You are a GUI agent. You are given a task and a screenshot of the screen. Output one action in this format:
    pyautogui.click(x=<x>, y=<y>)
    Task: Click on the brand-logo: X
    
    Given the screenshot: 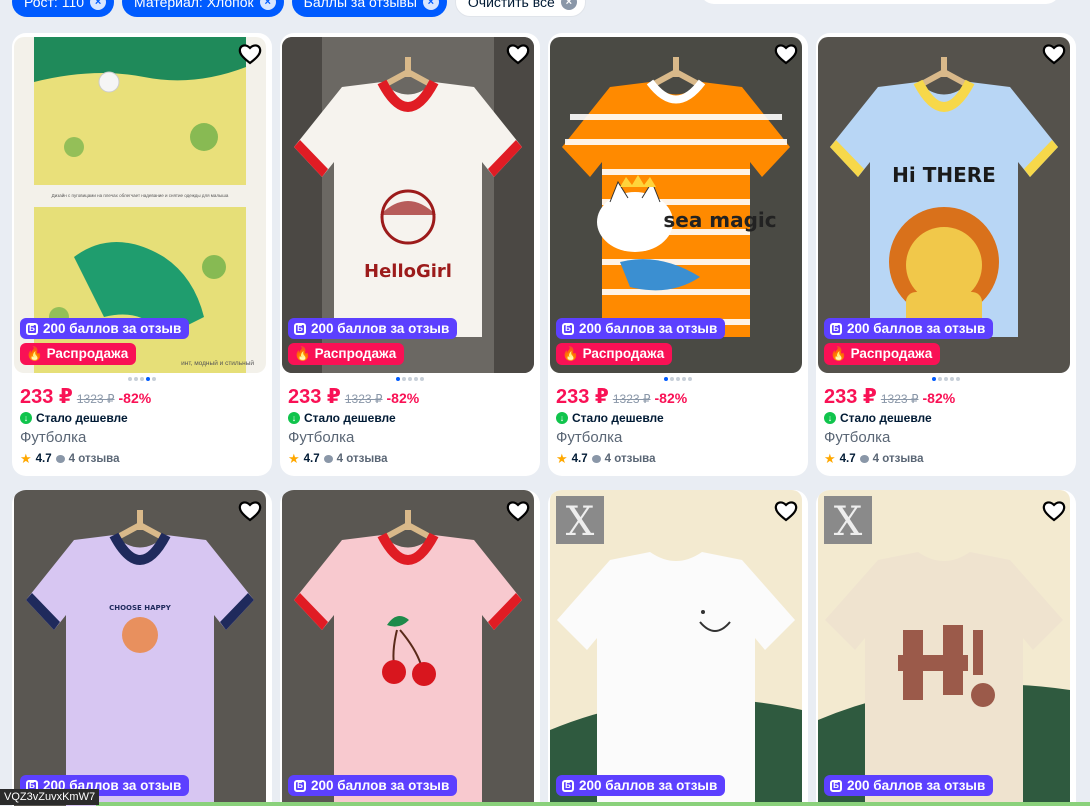 What is the action you would take?
    pyautogui.click(x=580, y=522)
    